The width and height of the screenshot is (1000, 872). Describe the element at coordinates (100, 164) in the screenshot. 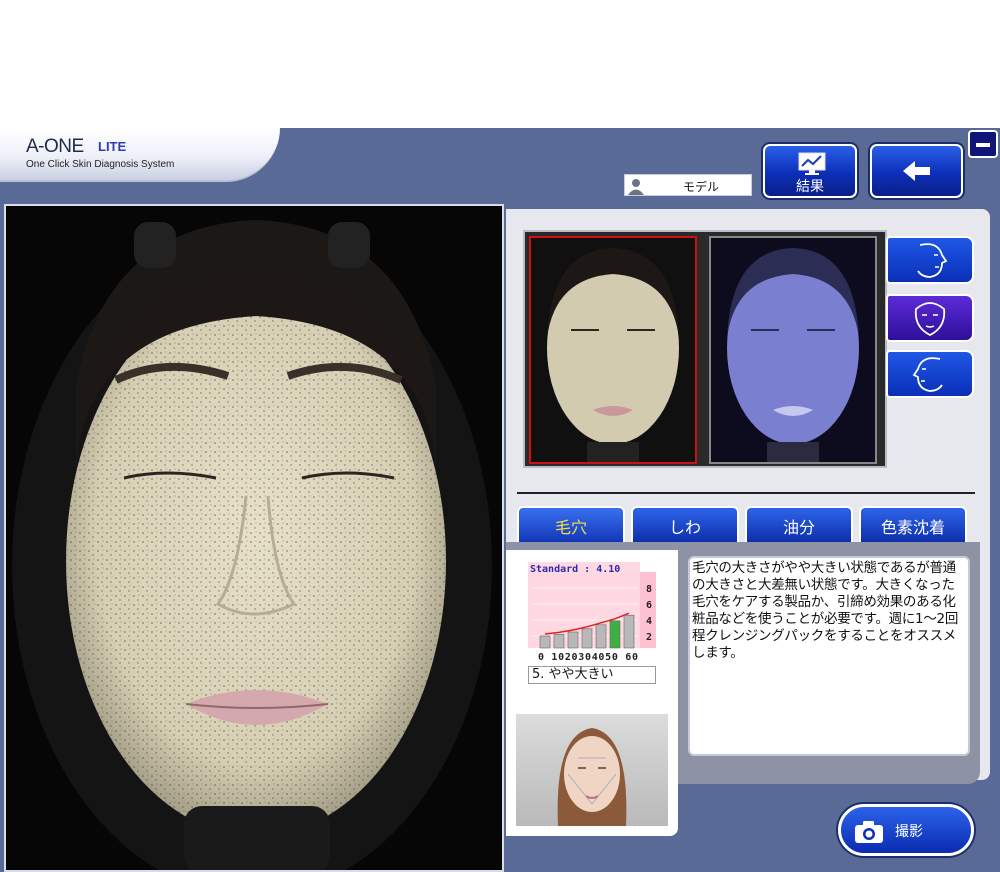

I see `app-subtitle: One Click Skin Diagnosis System` at that location.